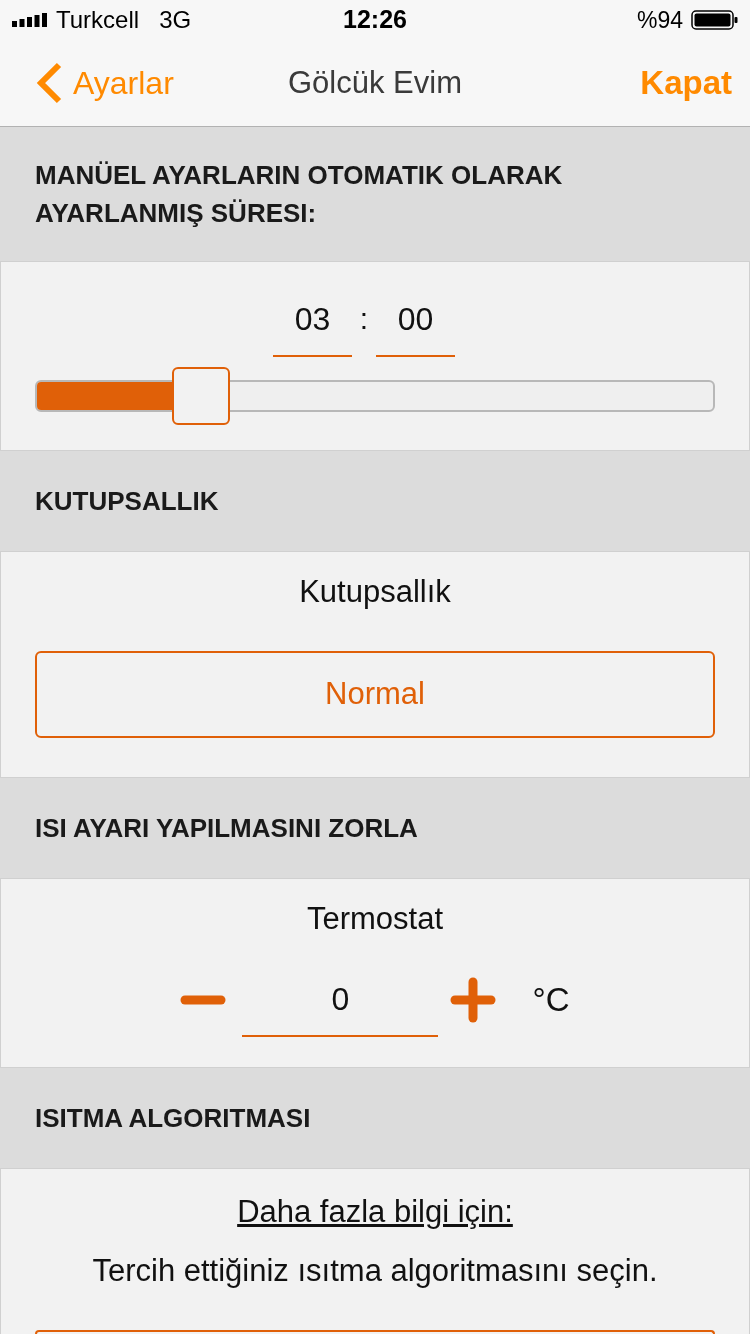  I want to click on thermostat-label: Termostat, so click(375, 919).